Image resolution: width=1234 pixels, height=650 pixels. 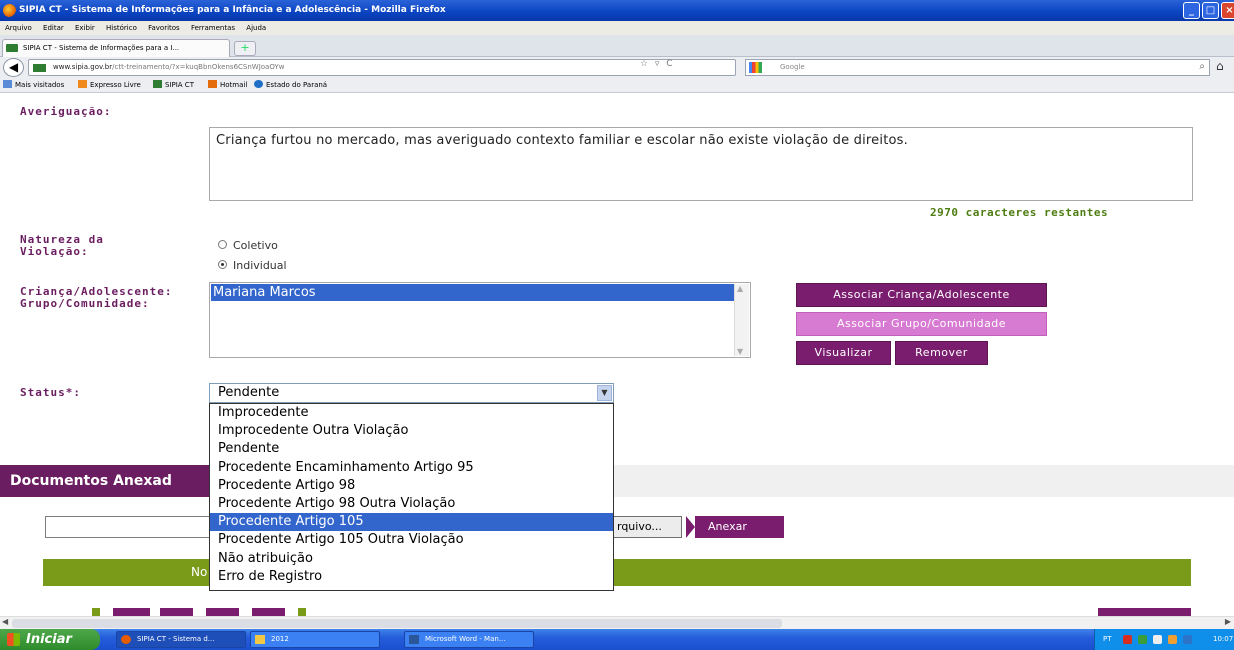 I want to click on windows-logo-icon, so click(x=13, y=639).